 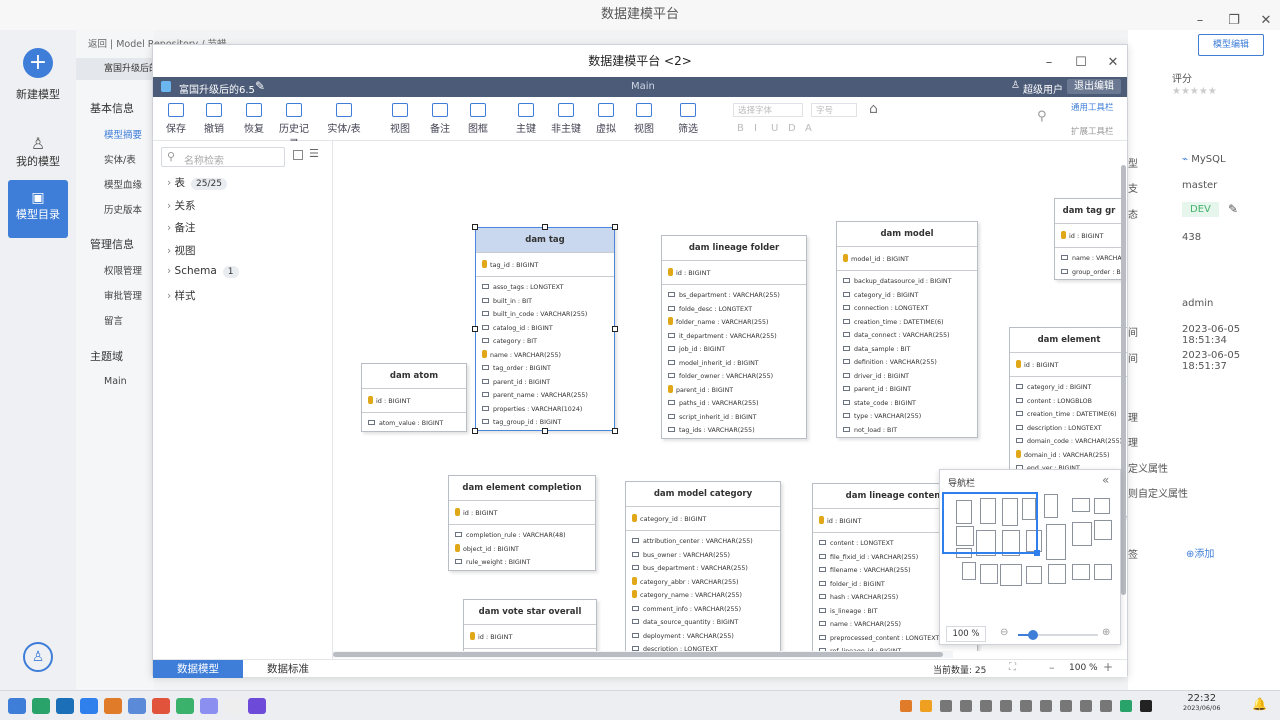 I want to click on tree-node: › Schema 1, so click(x=203, y=271).